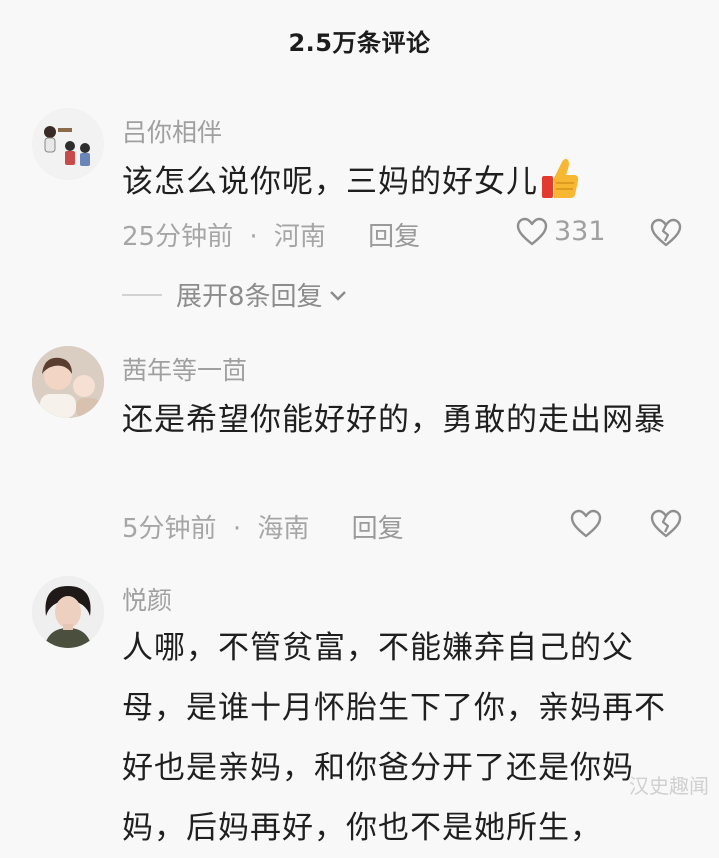 Image resolution: width=719 pixels, height=858 pixels. Describe the element at coordinates (142, 294) in the screenshot. I see `divider` at that location.